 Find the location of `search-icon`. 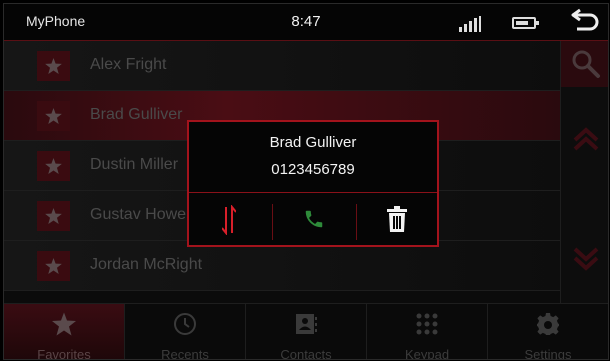

search-icon is located at coordinates (586, 64).